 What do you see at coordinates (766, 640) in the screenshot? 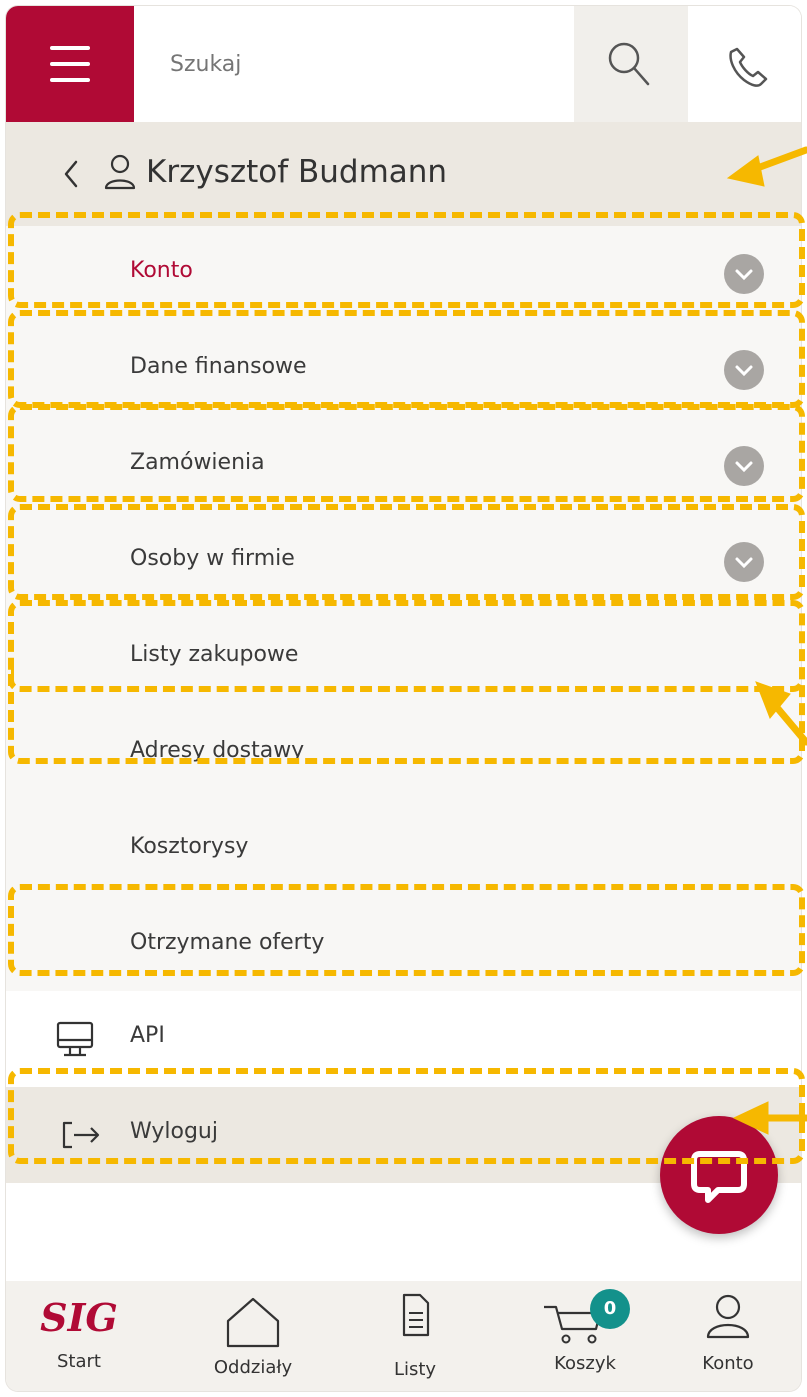
I see `annotation-arrows` at bounding box center [766, 640].